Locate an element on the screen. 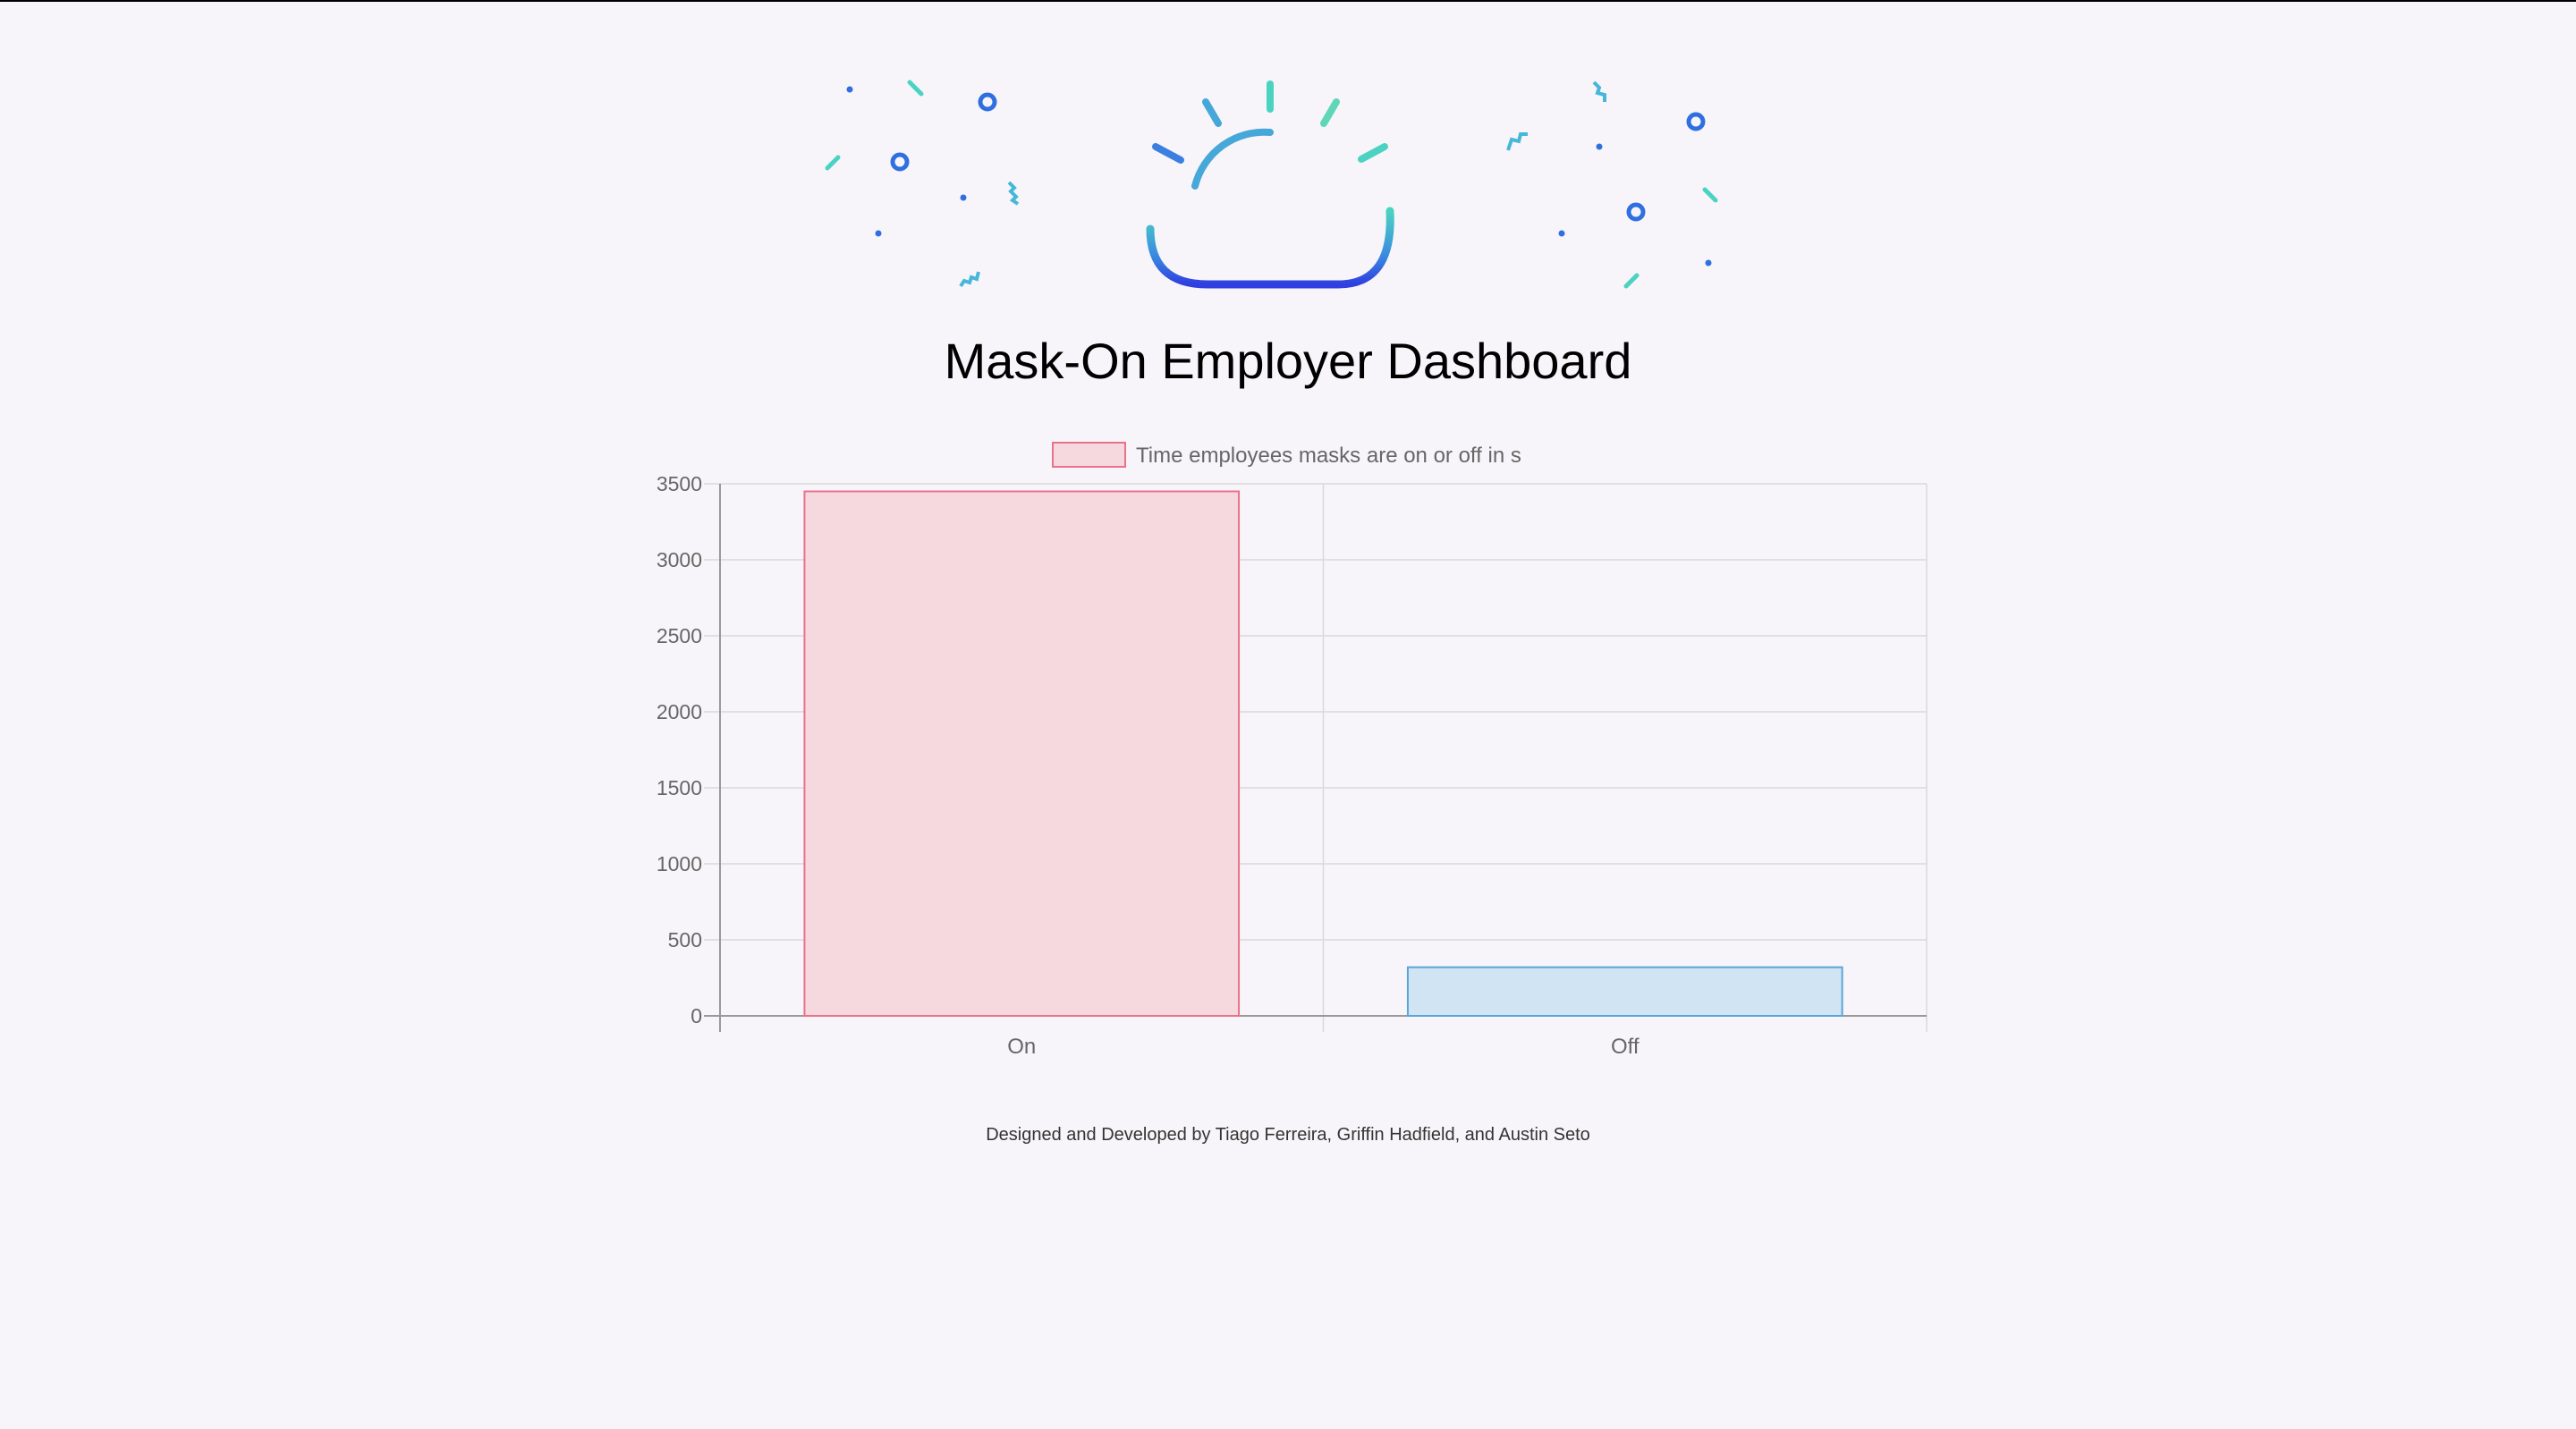 Image resolution: width=2576 pixels, height=1429 pixels. y-tick-label: 1000 is located at coordinates (679, 863).